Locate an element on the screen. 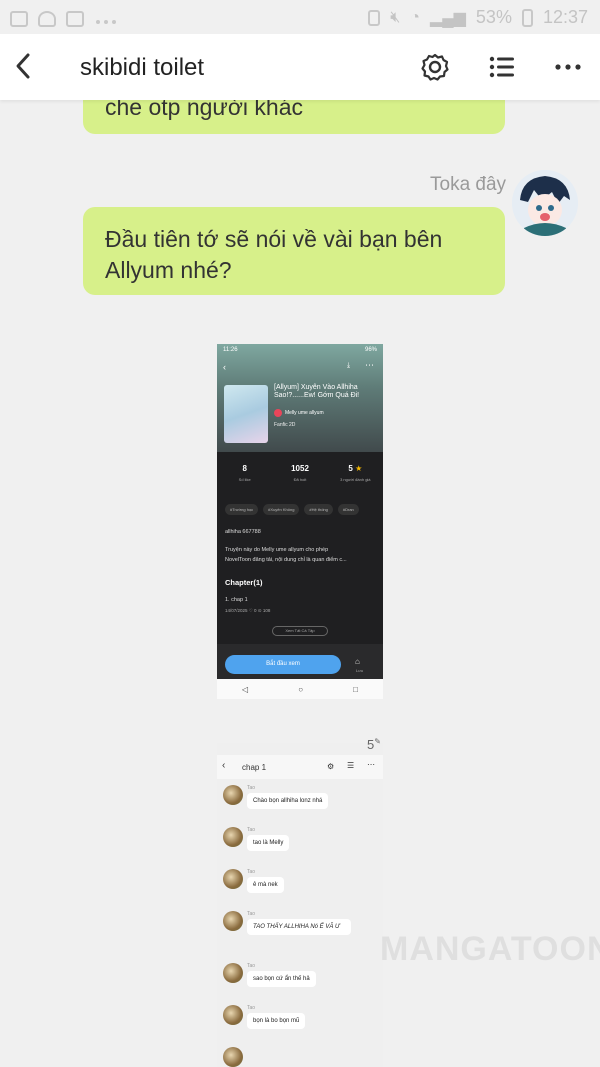 The width and height of the screenshot is (600, 1067). chapters-heading: Chapter(1) is located at coordinates (244, 582).